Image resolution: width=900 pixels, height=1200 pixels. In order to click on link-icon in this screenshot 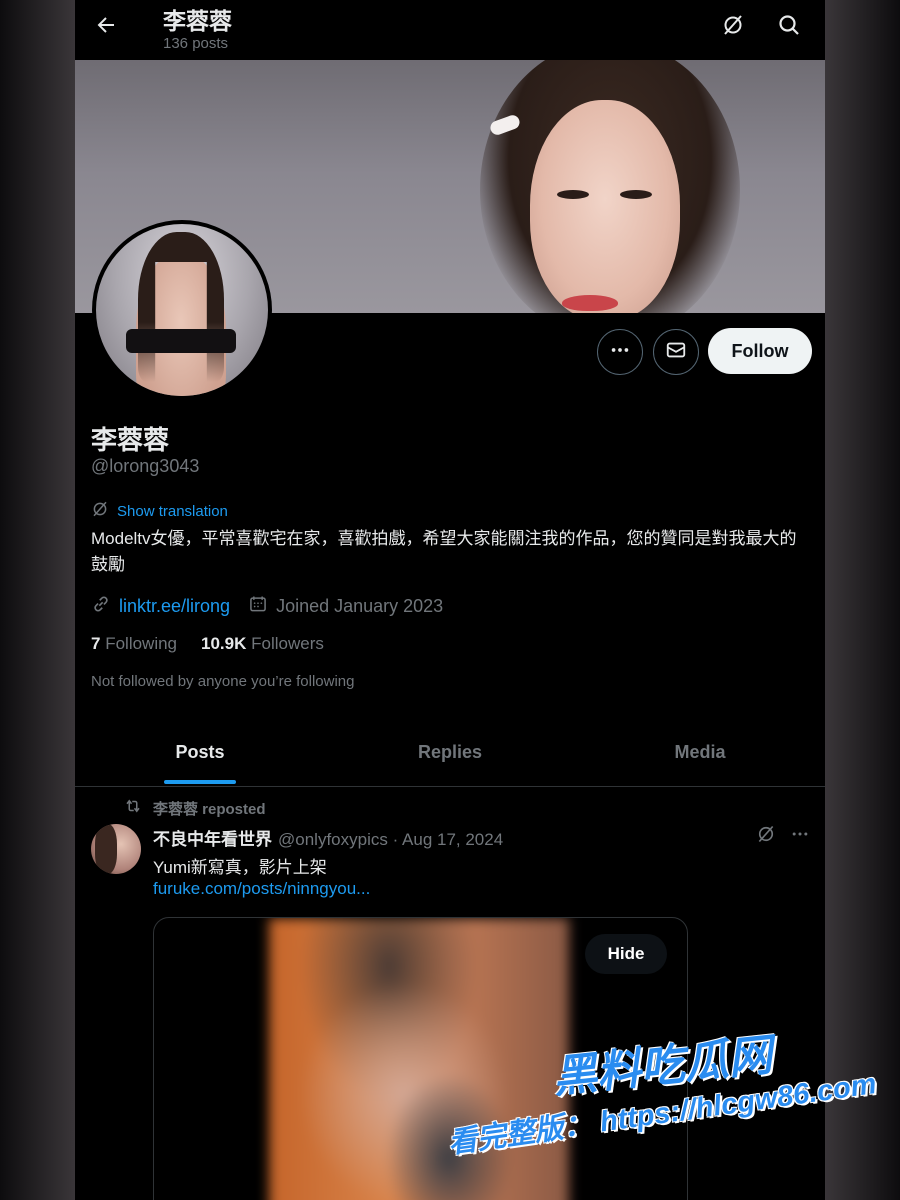, I will do `click(101, 606)`.